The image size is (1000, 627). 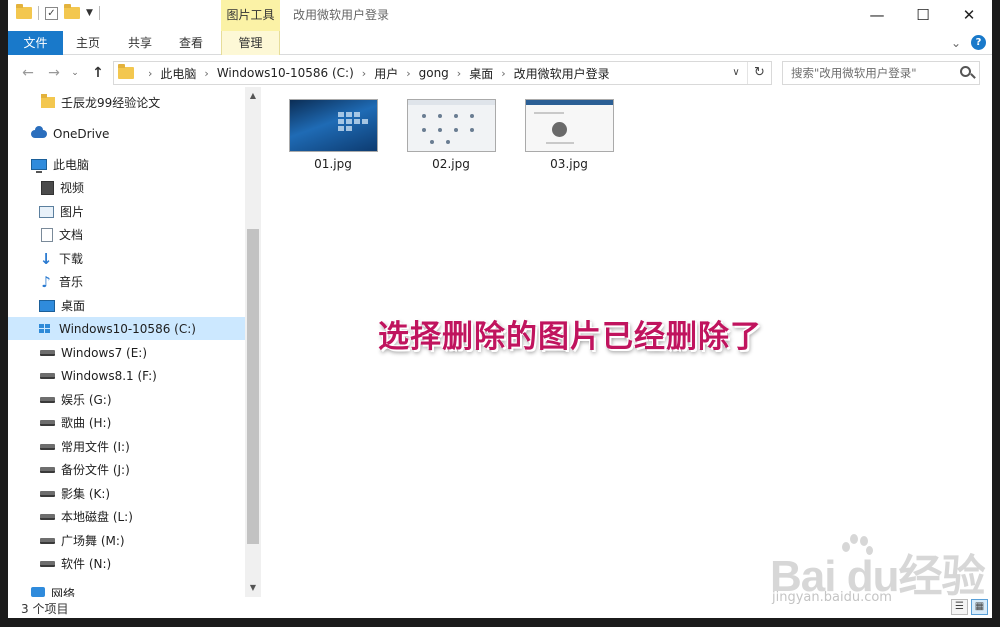 What do you see at coordinates (126, 211) in the screenshot?
I see `nav-item-pictures: 图片` at bounding box center [126, 211].